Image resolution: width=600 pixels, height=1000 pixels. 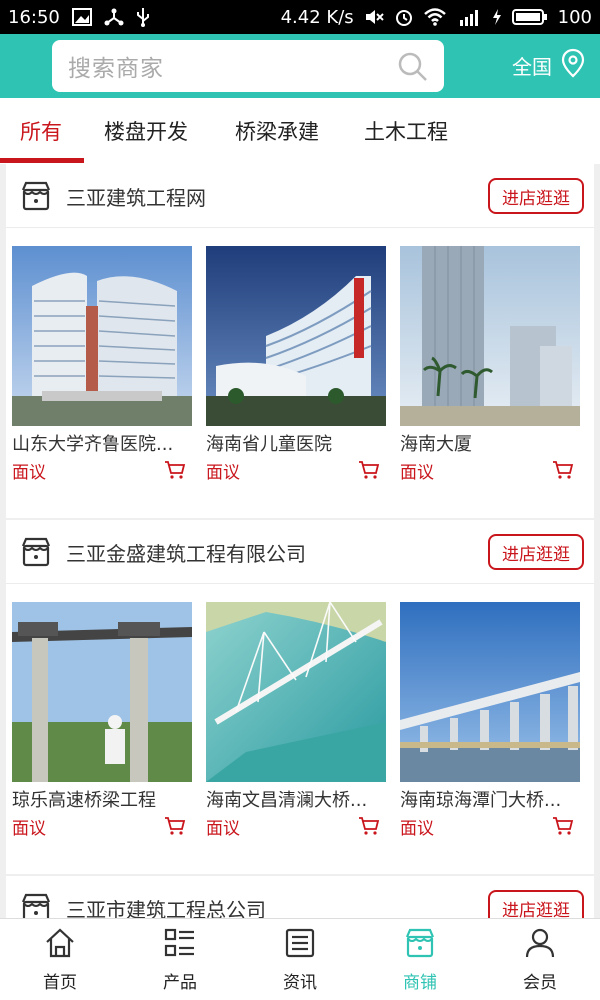 I want to click on signal-icon, so click(x=469, y=17).